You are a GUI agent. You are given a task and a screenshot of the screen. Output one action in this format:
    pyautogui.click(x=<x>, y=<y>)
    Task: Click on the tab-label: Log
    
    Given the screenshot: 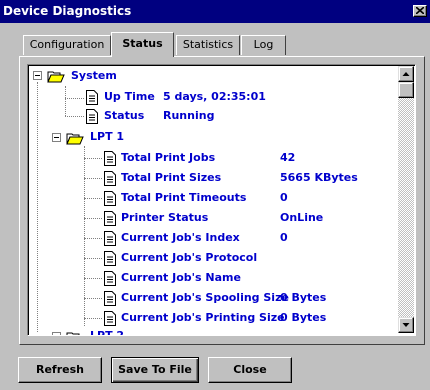 What is the action you would take?
    pyautogui.click(x=263, y=44)
    